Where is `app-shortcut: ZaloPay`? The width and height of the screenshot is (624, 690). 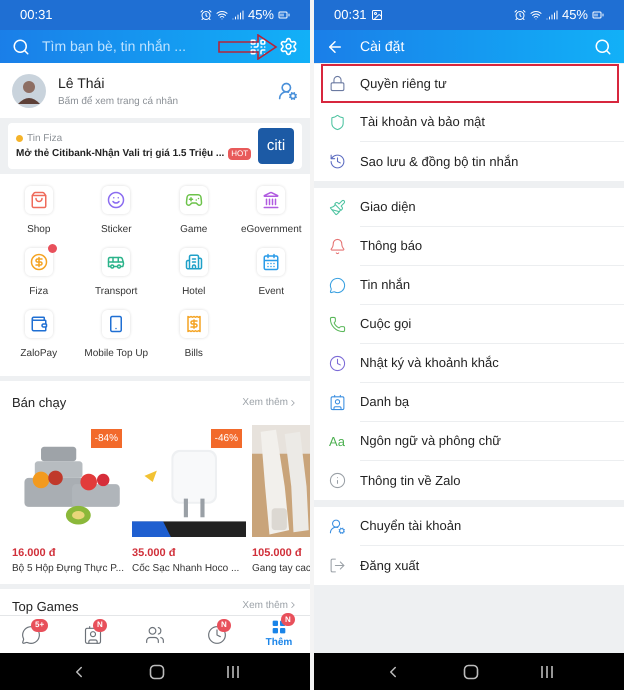 app-shortcut: ZaloPay is located at coordinates (39, 337).